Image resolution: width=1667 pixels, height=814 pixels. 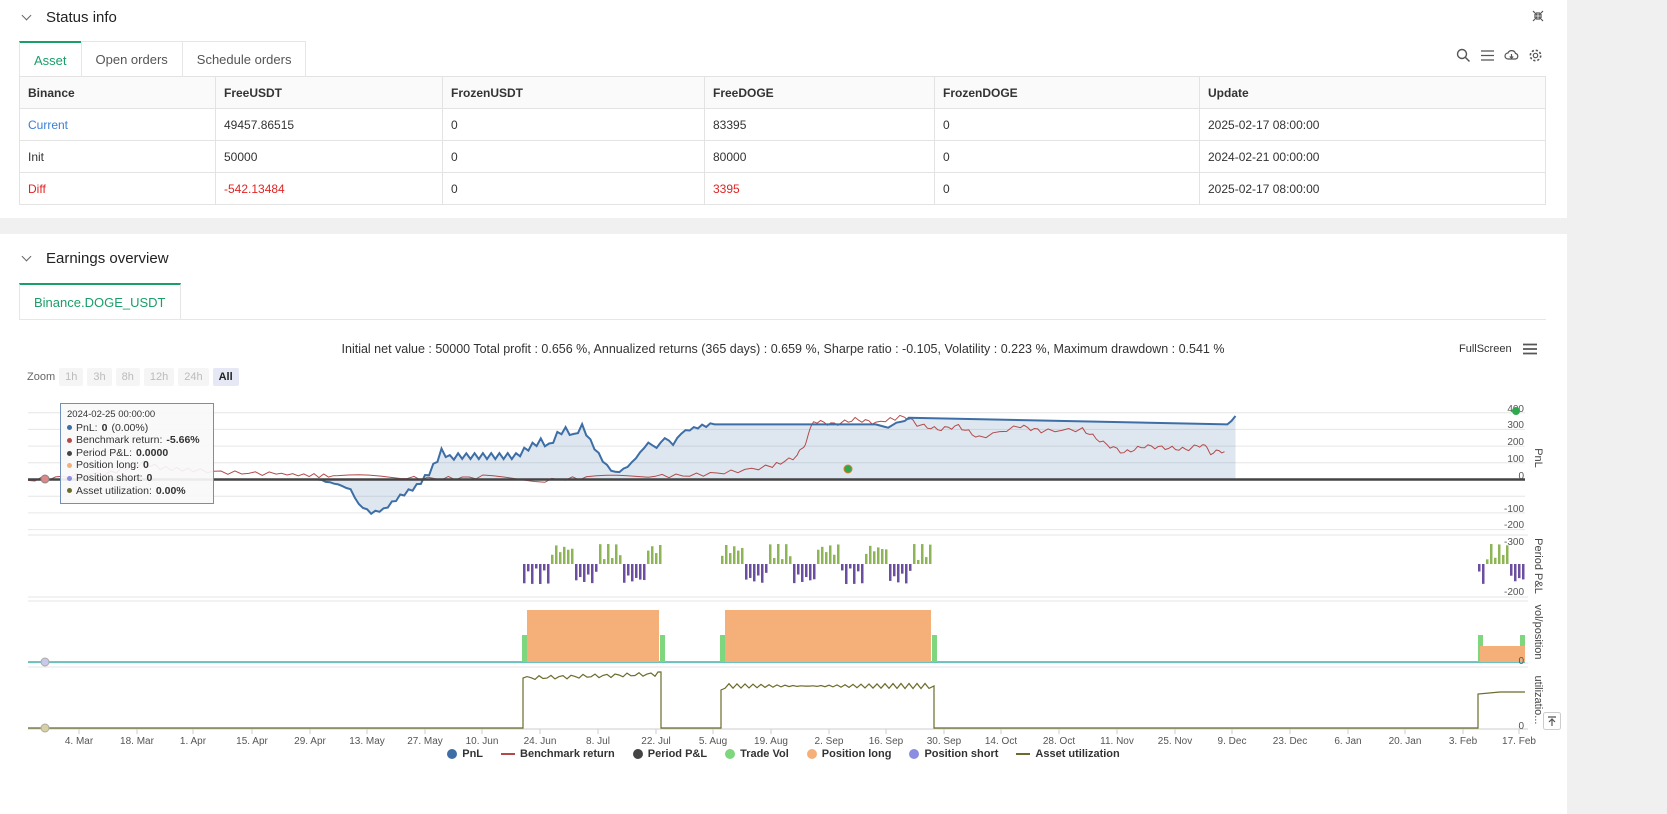 I want to click on zoom-bar: Zoom 1h 3h 8h 12h 24h All, so click(x=133, y=377).